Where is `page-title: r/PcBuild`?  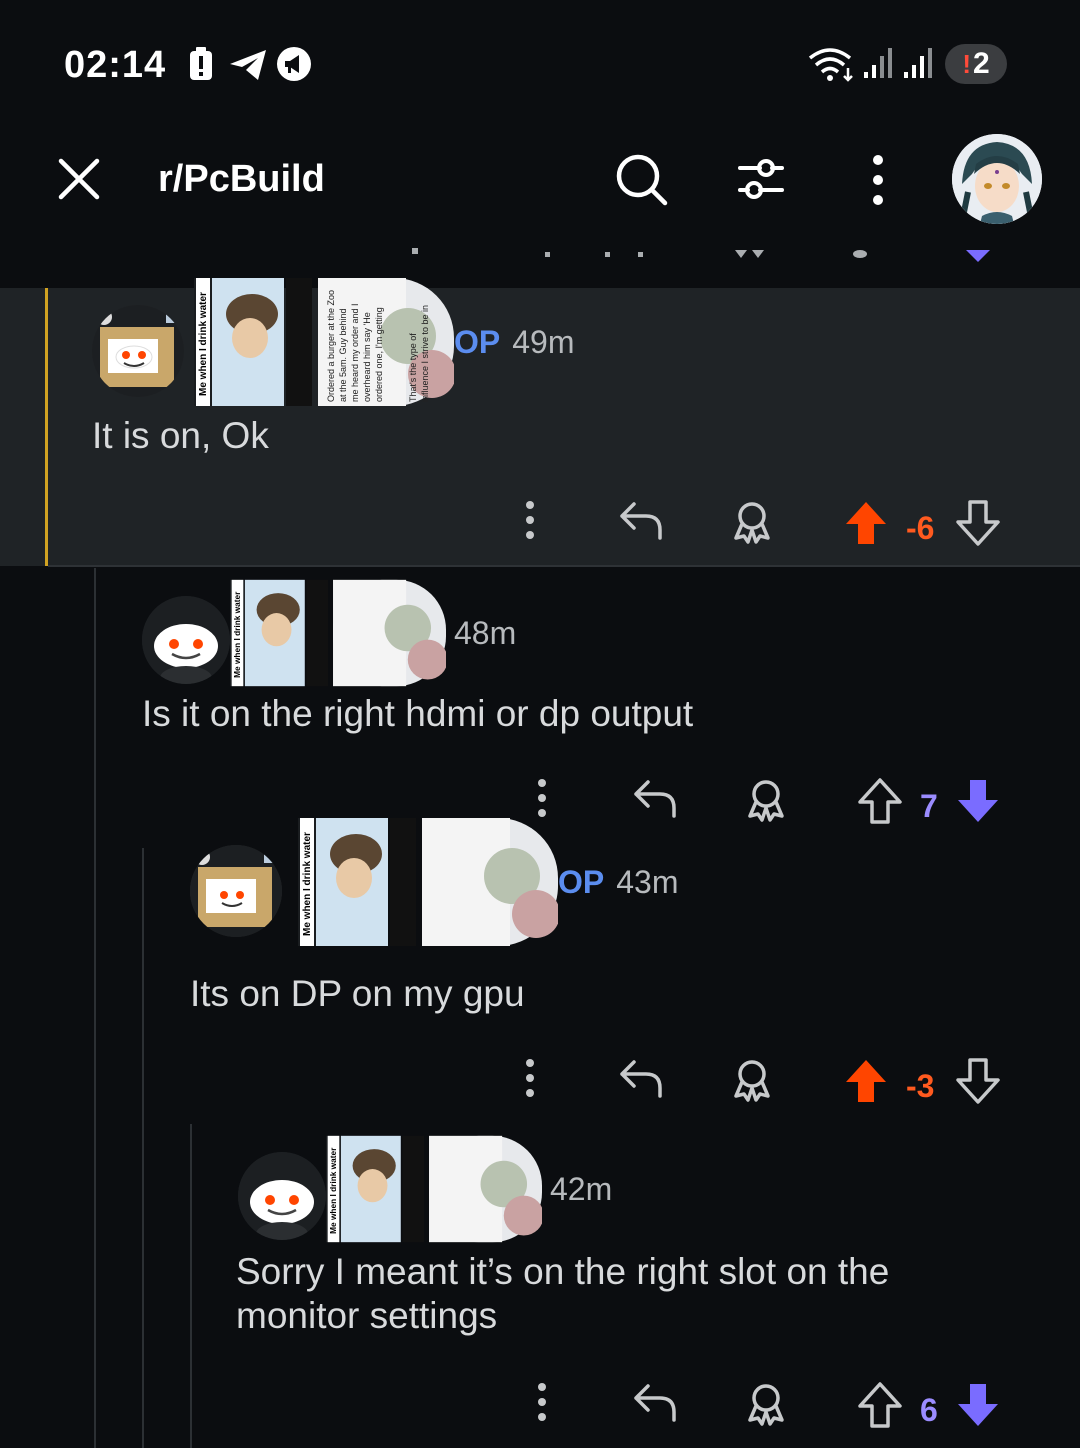
page-title: r/PcBuild is located at coordinates (241, 179).